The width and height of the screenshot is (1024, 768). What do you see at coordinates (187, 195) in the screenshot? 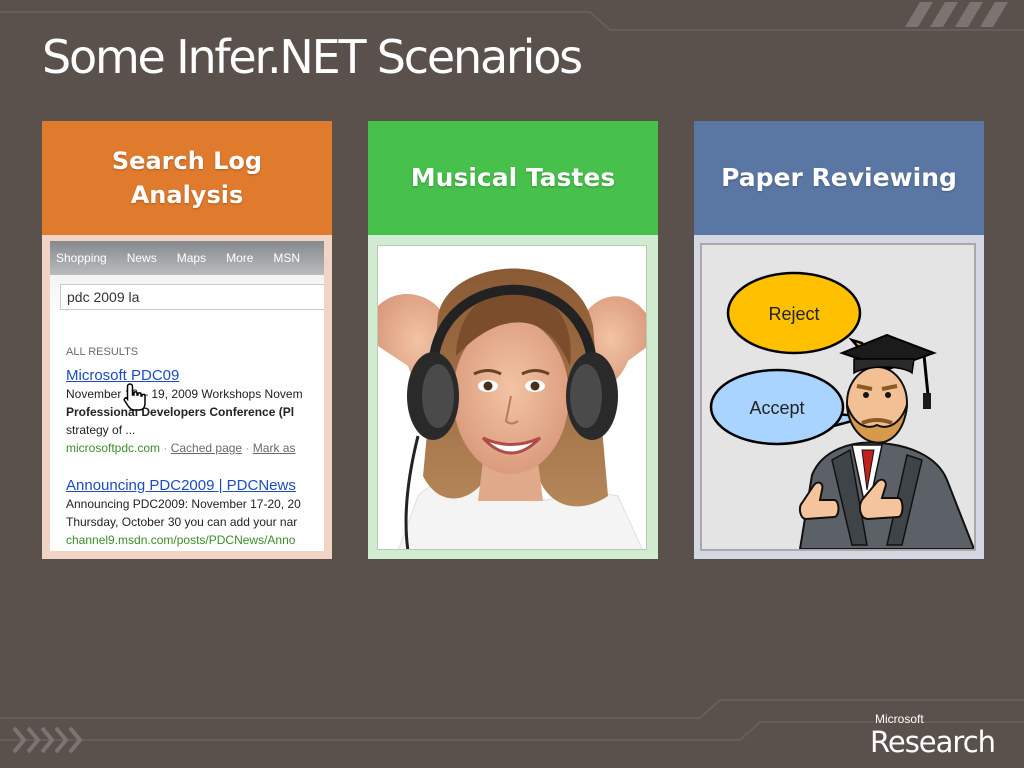
I see `card-title-line: Analysis` at bounding box center [187, 195].